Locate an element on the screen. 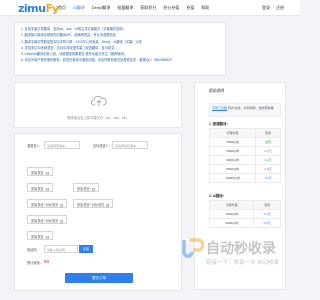  table-cell: 2000以内 is located at coordinates (232, 151).